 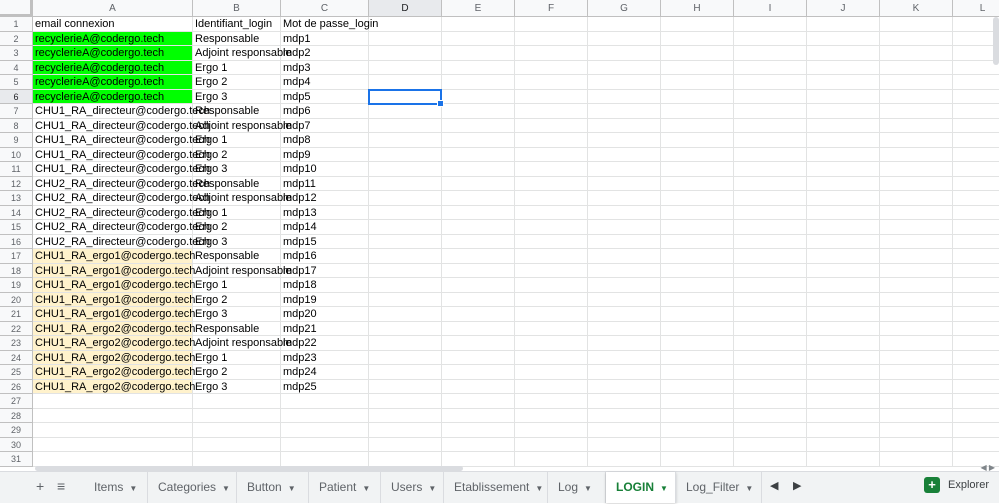 What do you see at coordinates (121, 227) in the screenshot?
I see `cell-a15: CHU2_RA_directeur@codergo.tech` at bounding box center [121, 227].